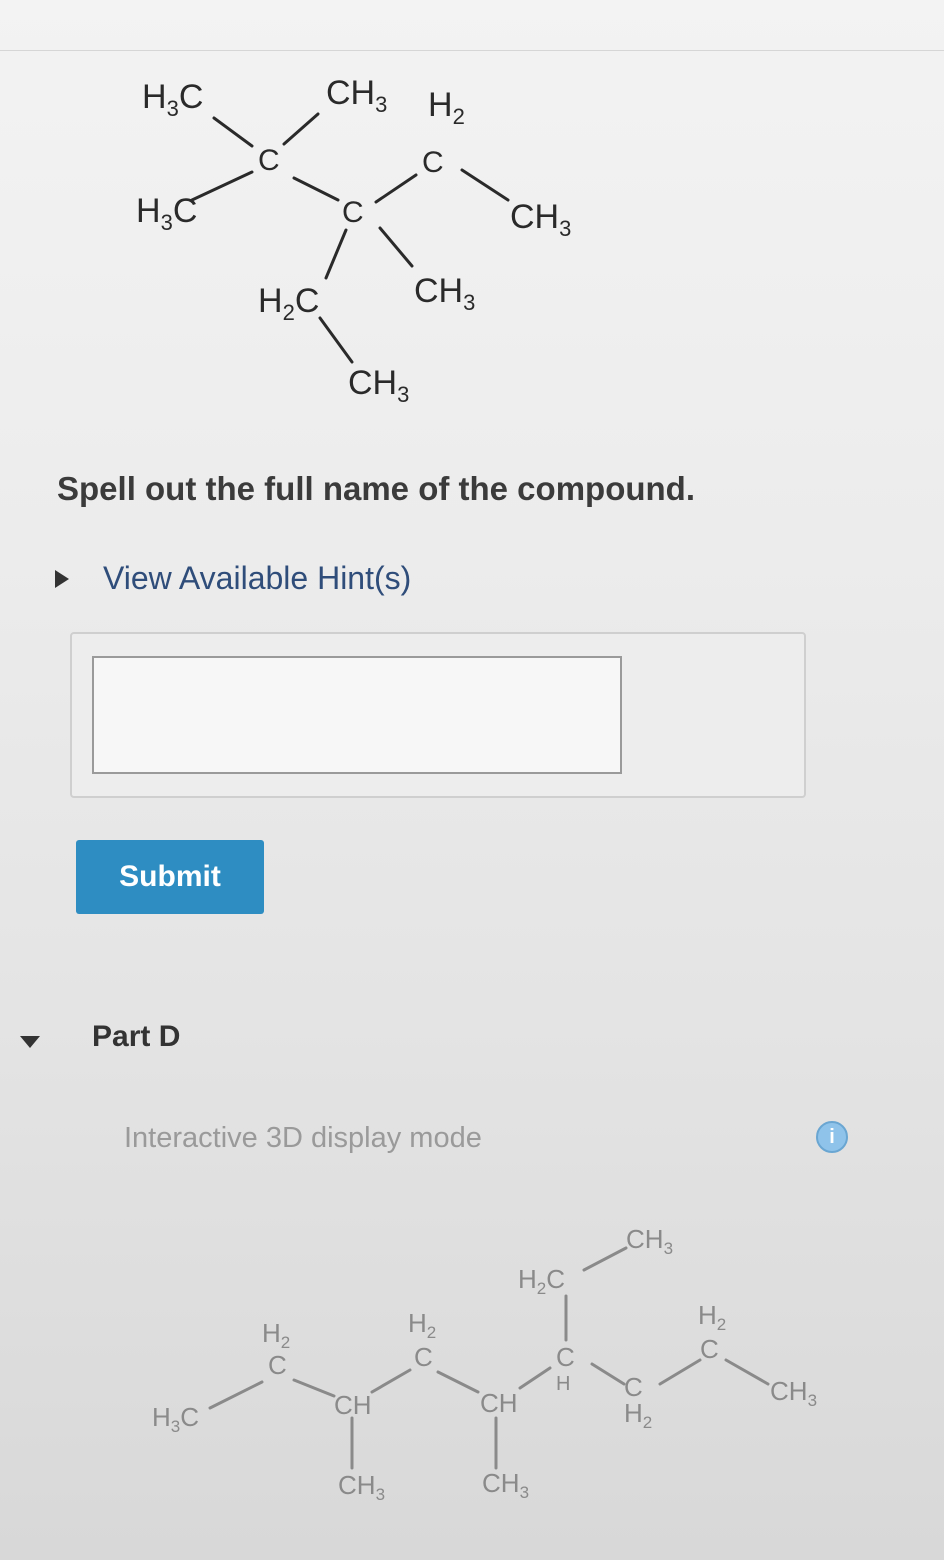 The image size is (944, 1560). Describe the element at coordinates (563, 1384) in the screenshot. I see `atom-label: H` at that location.